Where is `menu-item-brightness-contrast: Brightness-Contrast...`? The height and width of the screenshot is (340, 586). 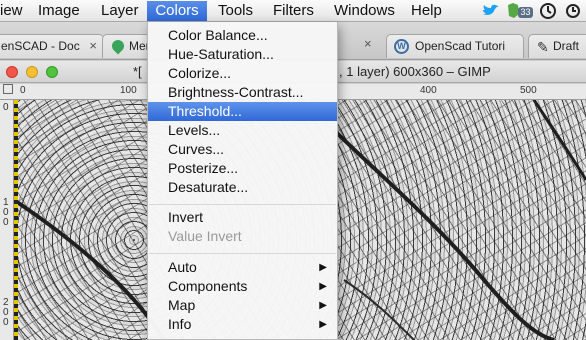 menu-item-brightness-contrast: Brightness-Contrast... is located at coordinates (242, 92).